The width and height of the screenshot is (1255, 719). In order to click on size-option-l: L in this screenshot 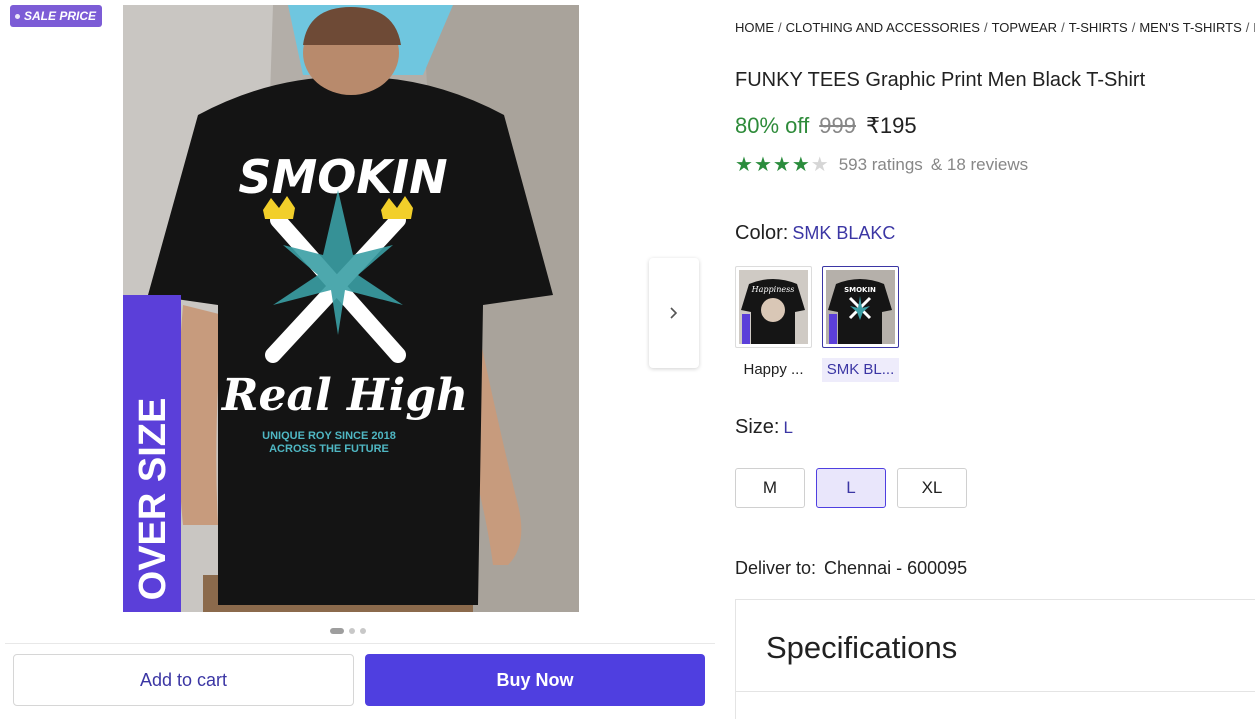, I will do `click(851, 488)`.